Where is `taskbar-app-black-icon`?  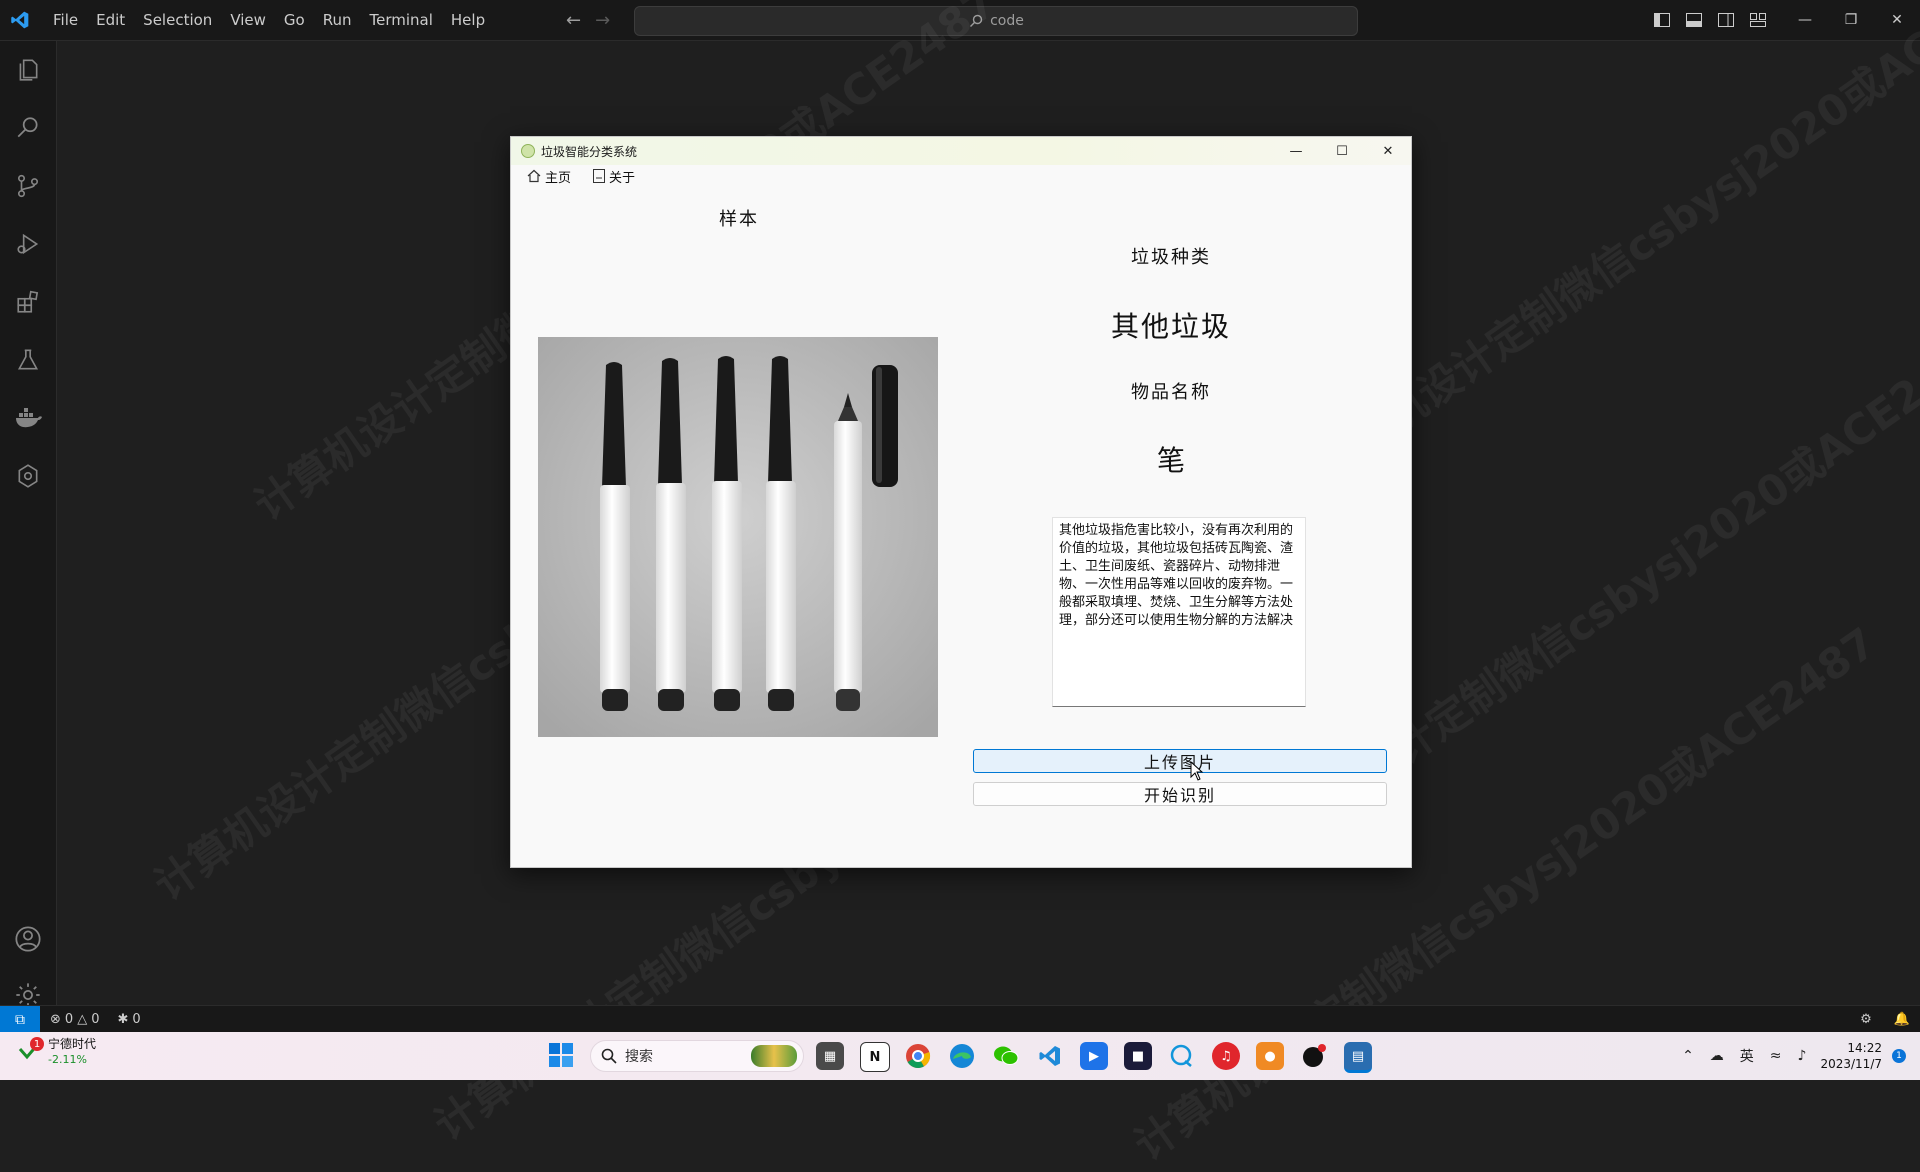
taskbar-app-black-icon is located at coordinates (1314, 1056).